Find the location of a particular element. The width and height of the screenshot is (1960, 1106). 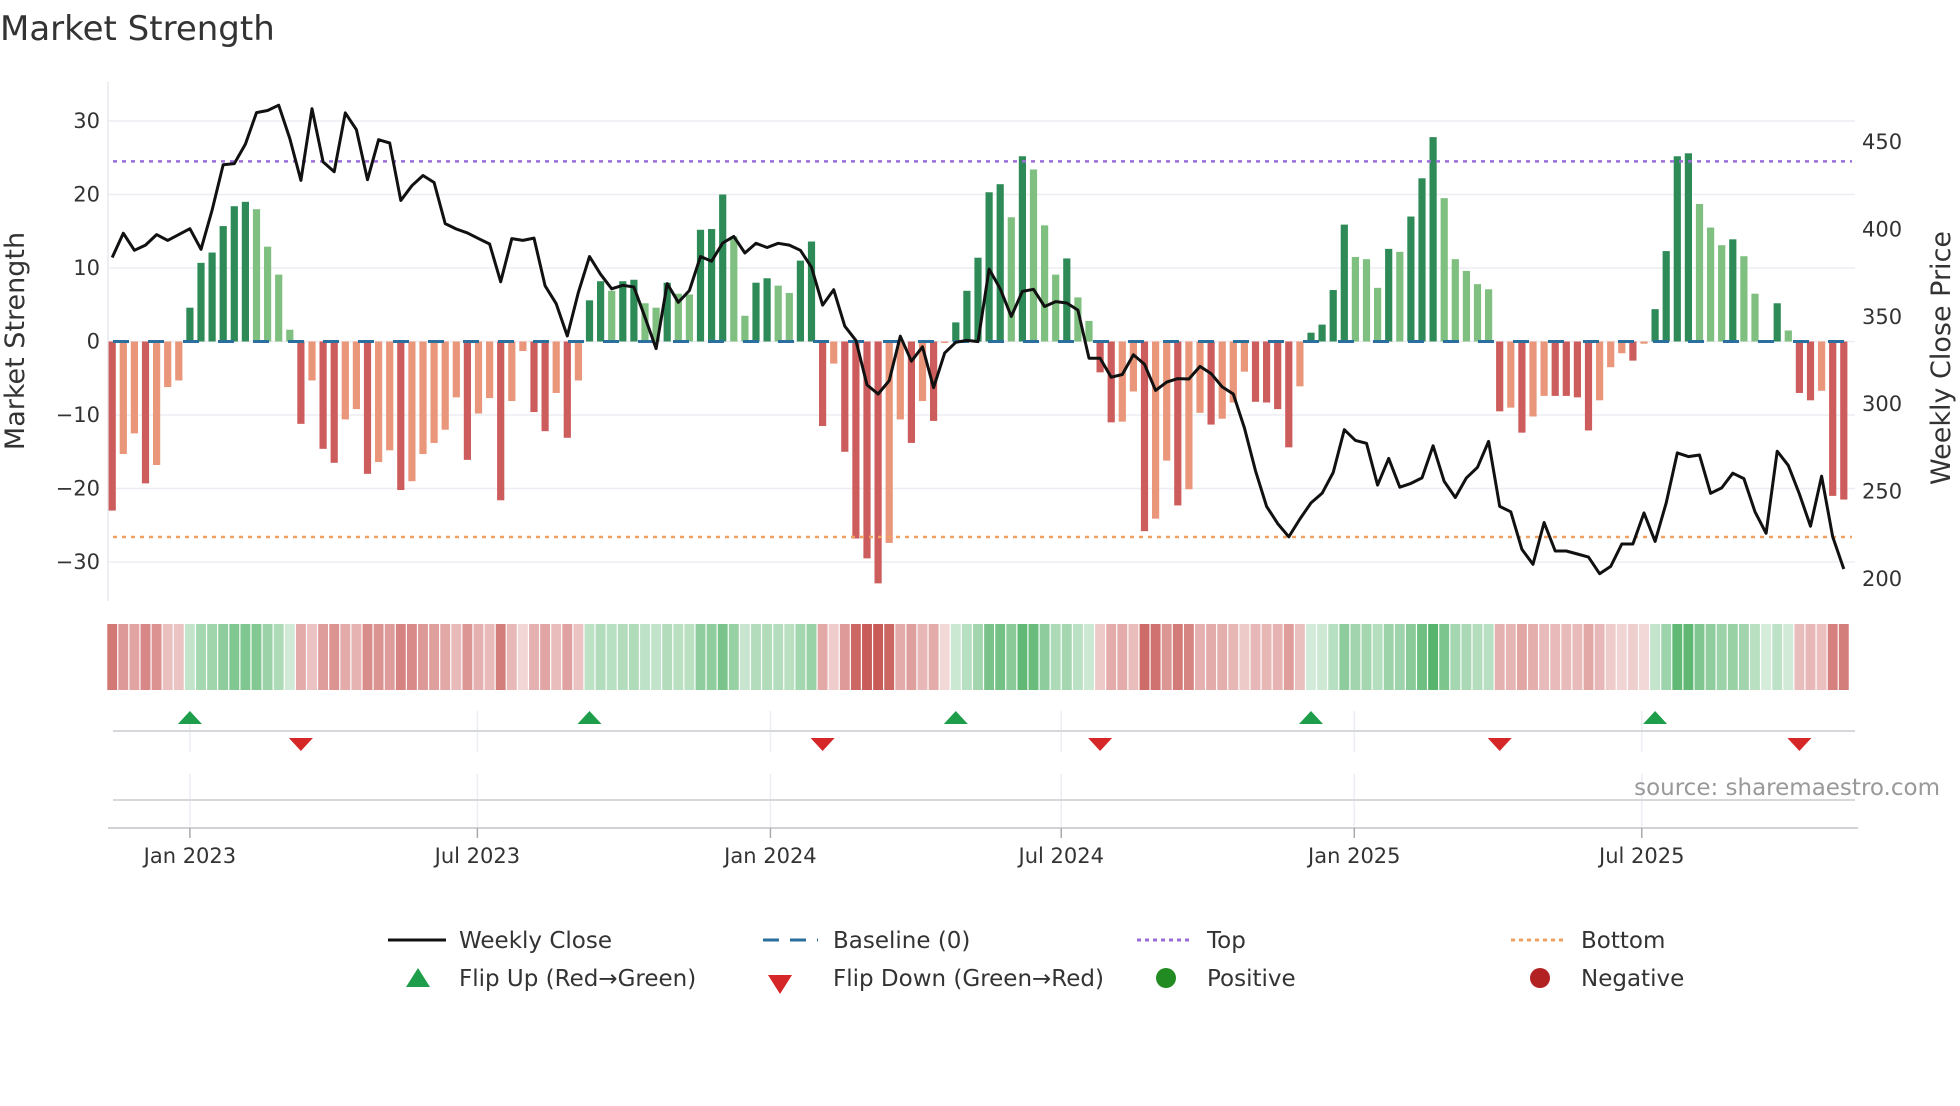

flip-down-marker is located at coordinates (822, 744).